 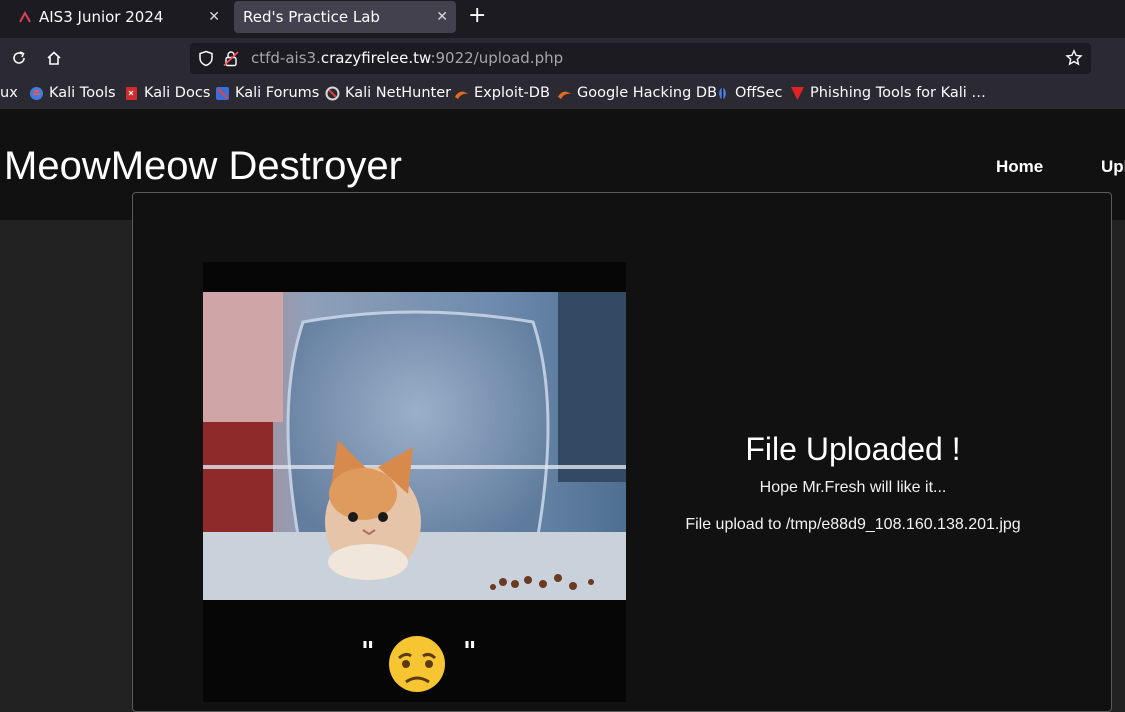 What do you see at coordinates (470, 652) in the screenshot?
I see `gif-caption-right-quote: "` at bounding box center [470, 652].